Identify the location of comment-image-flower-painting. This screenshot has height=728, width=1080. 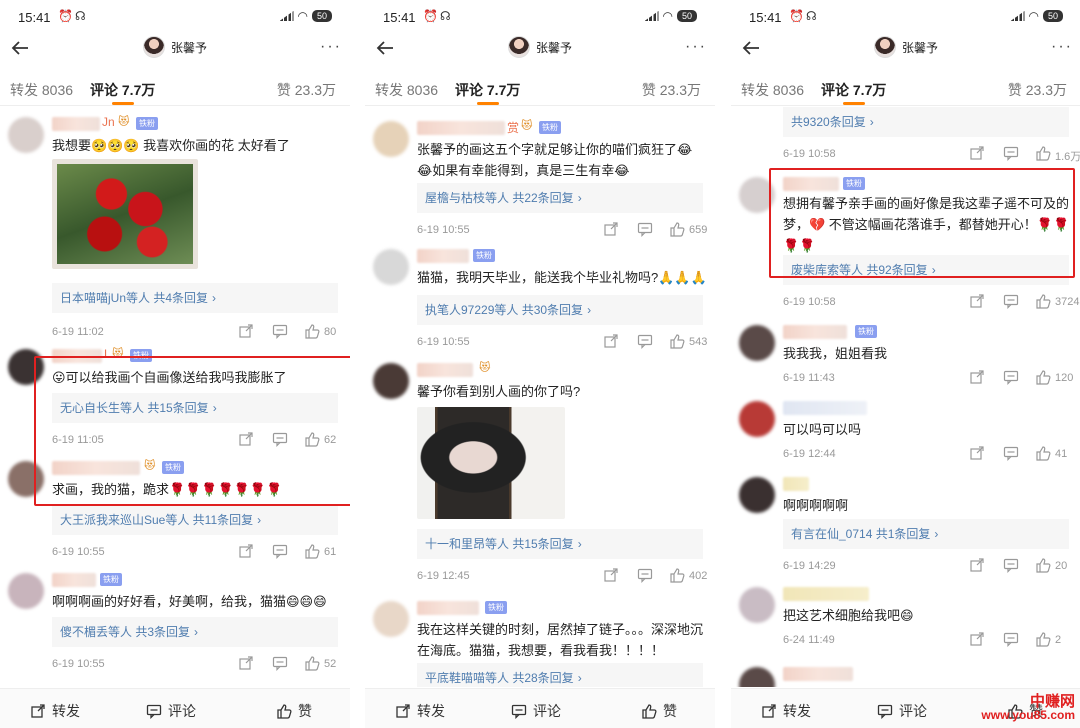
(125, 214).